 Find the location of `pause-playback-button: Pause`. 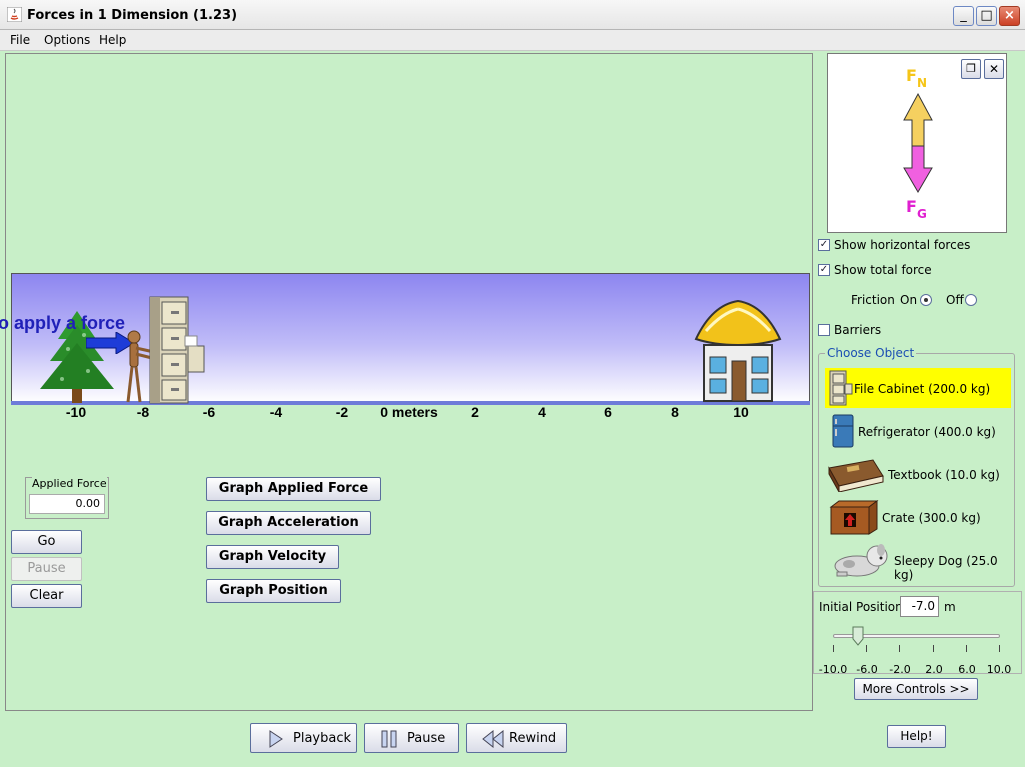

pause-playback-button: Pause is located at coordinates (411, 738).